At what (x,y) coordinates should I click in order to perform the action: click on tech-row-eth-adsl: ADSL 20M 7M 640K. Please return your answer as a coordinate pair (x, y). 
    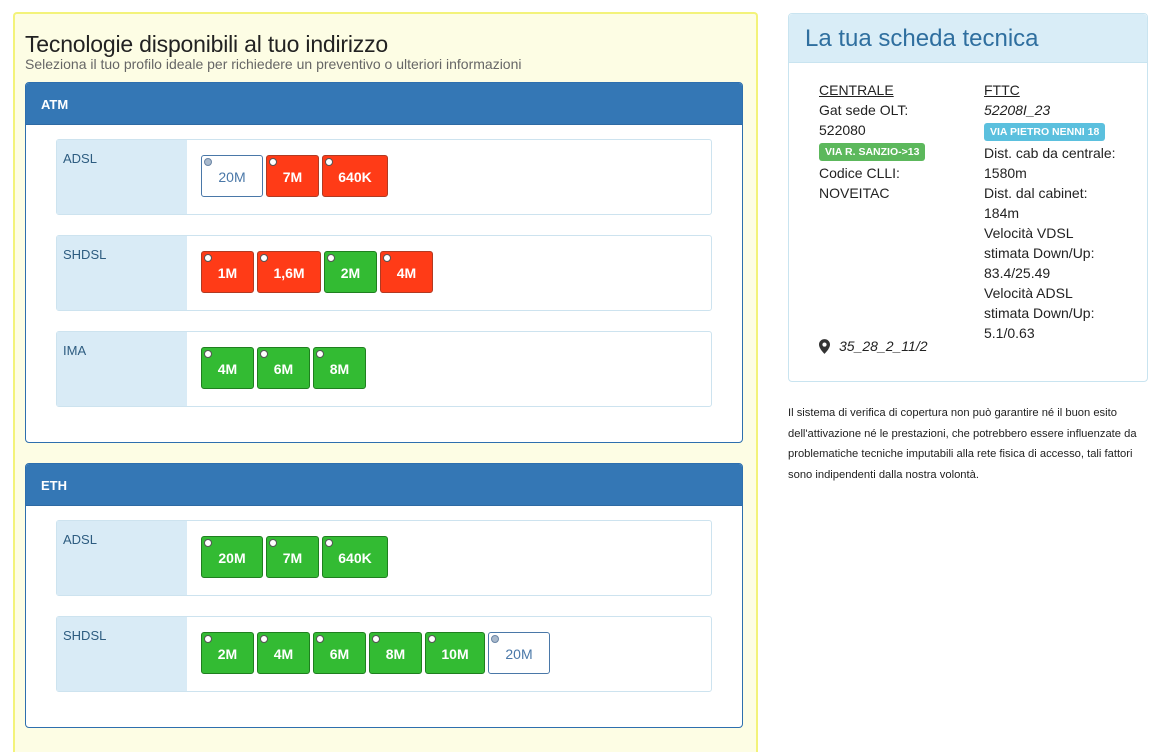
    Looking at the image, I should click on (384, 558).